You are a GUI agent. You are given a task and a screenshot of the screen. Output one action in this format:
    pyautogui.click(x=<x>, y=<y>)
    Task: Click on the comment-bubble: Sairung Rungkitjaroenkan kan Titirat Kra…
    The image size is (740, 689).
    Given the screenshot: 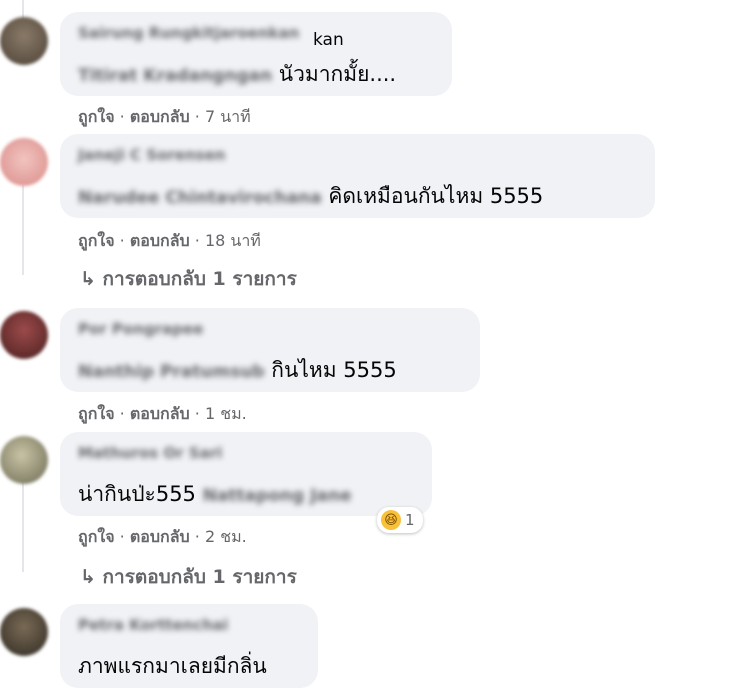 What is the action you would take?
    pyautogui.click(x=256, y=54)
    